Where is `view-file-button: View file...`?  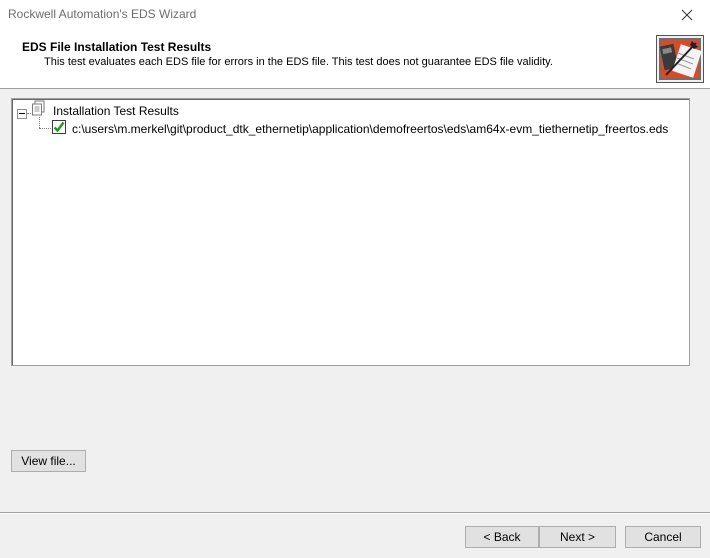 view-file-button: View file... is located at coordinates (48, 461).